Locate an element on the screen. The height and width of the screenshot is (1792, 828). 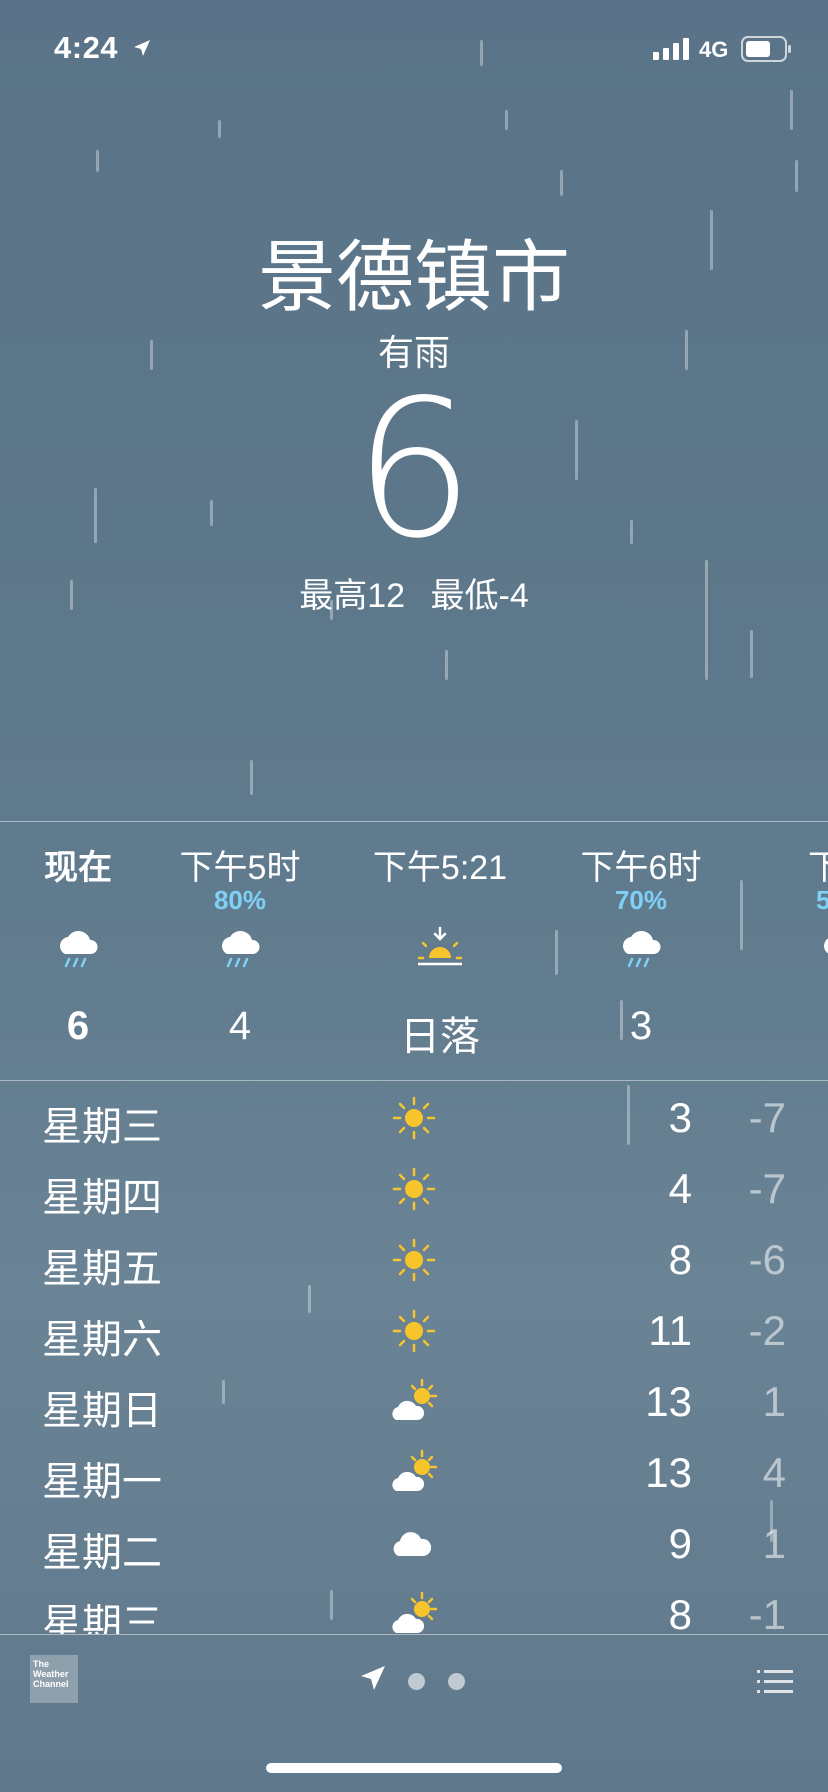
hour-temp: 日落 is located at coordinates (440, 1037).